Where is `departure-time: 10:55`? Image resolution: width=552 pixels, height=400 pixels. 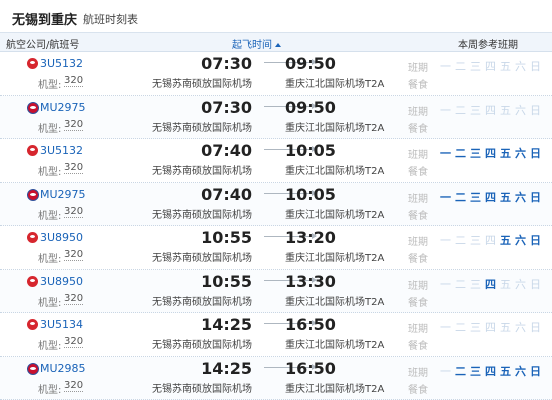
departure-time: 10:55 is located at coordinates (226, 281).